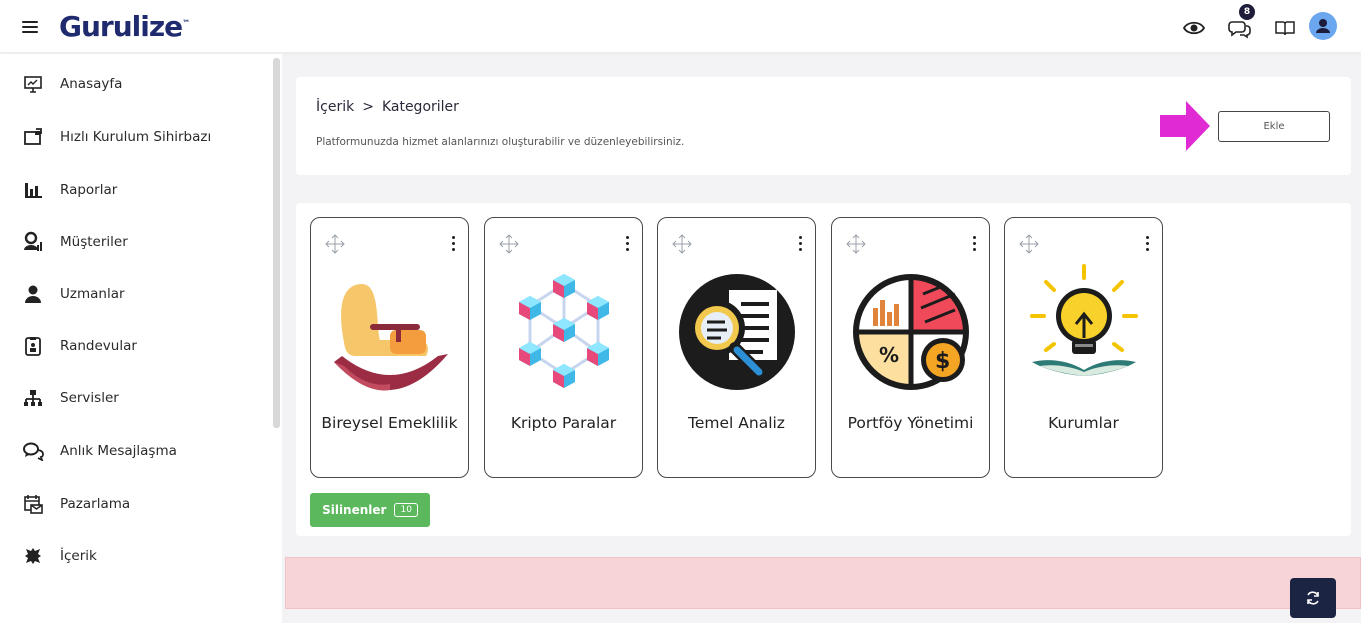  What do you see at coordinates (33, 84) in the screenshot?
I see `dashboard-icon` at bounding box center [33, 84].